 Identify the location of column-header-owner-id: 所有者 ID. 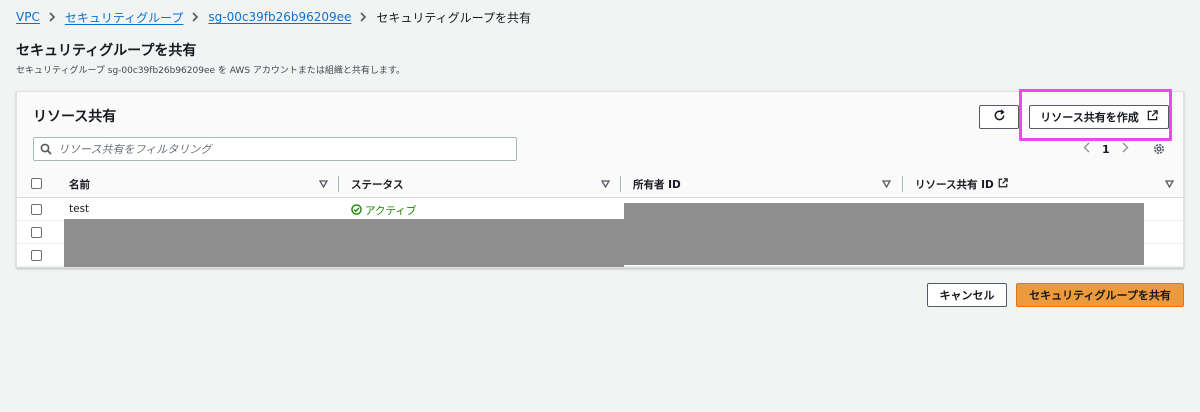
(657, 184).